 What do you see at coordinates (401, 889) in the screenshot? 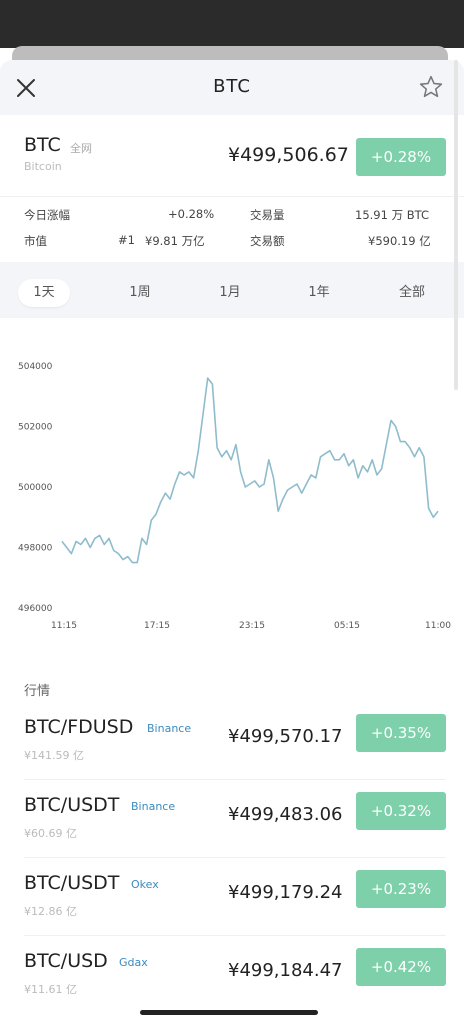
I see `market-change-badge: +0.23%` at bounding box center [401, 889].